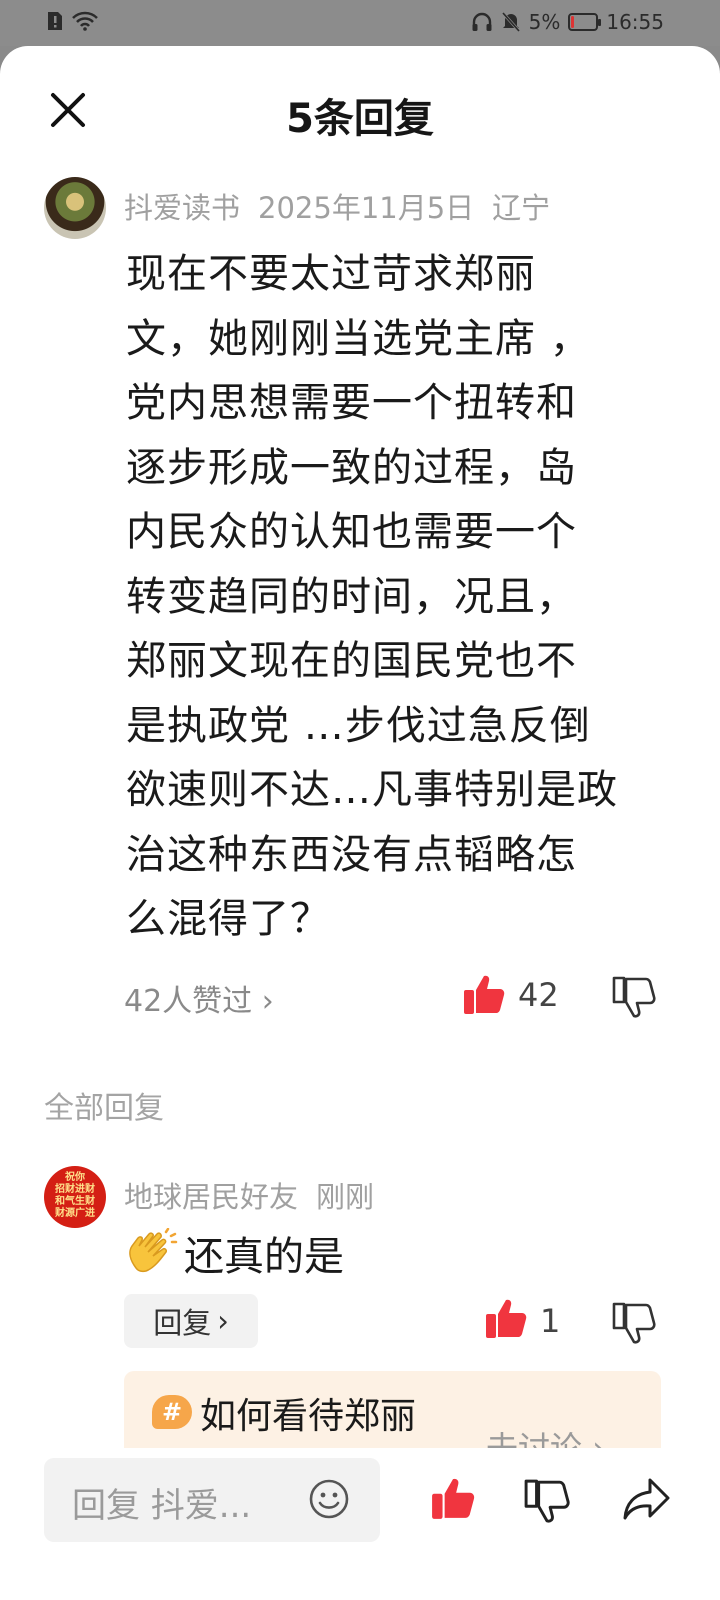  Describe the element at coordinates (331, 274) in the screenshot. I see `comment-line: 现在不要太过苛求郑丽` at that location.